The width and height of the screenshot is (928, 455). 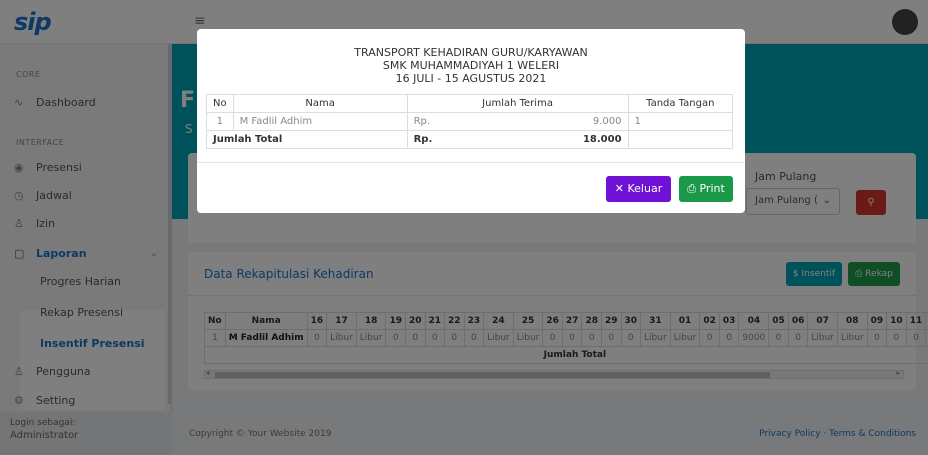 What do you see at coordinates (638, 189) in the screenshot?
I see `keluar-button: ✕ Keluar` at bounding box center [638, 189].